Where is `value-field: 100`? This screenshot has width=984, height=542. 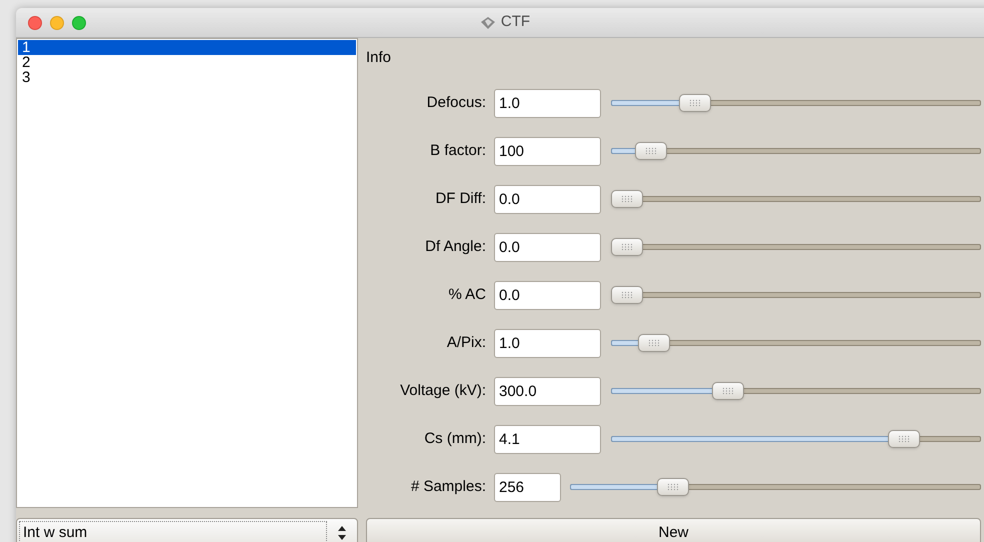
value-field: 100 is located at coordinates (547, 151).